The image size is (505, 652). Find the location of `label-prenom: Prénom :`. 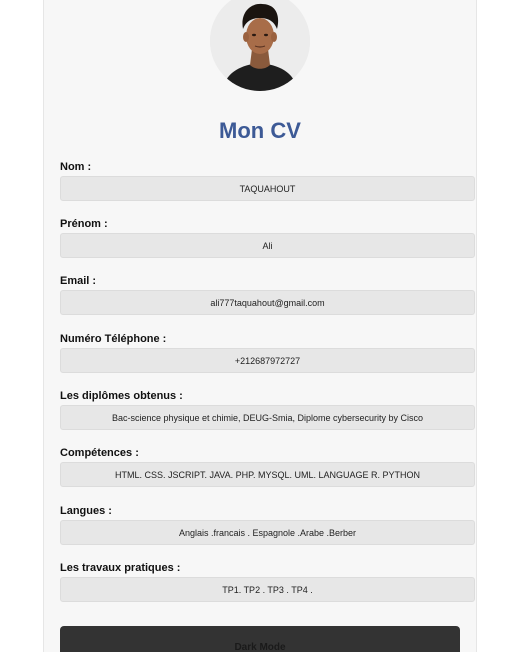

label-prenom: Prénom : is located at coordinates (84, 224).